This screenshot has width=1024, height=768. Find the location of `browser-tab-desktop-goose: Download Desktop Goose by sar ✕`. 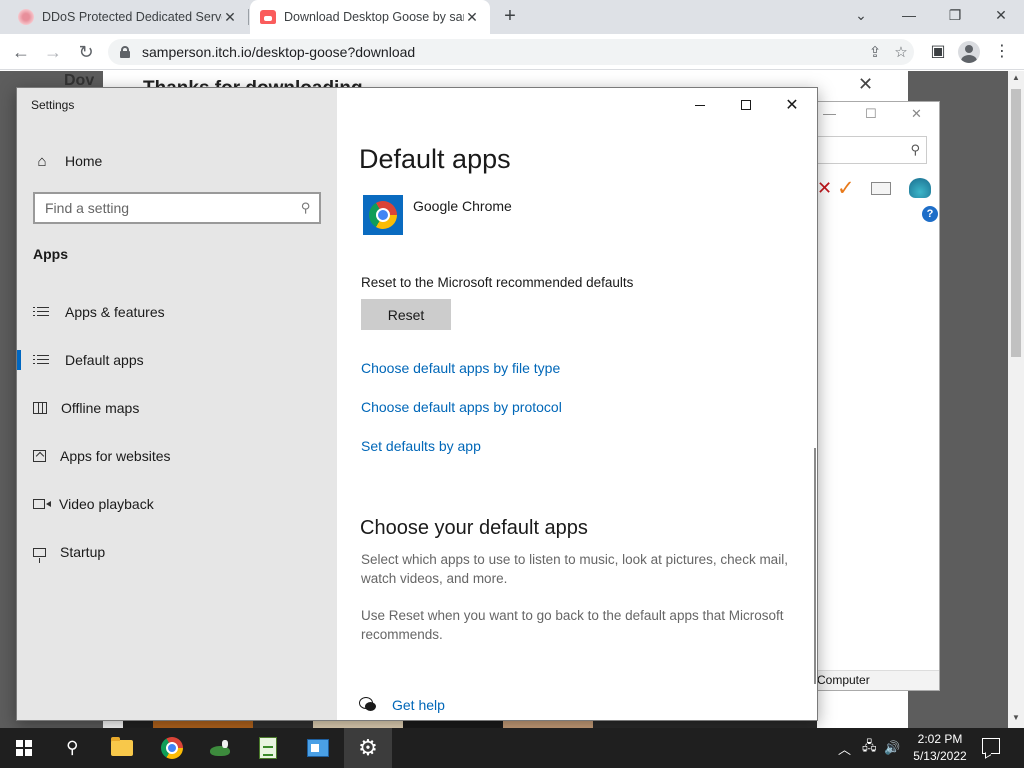

browser-tab-desktop-goose: Download Desktop Goose by sar ✕ is located at coordinates (370, 17).